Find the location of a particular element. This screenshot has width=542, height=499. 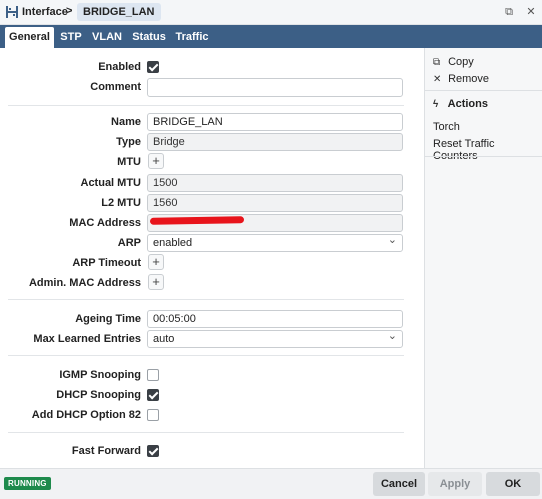

remove-action: ✕ Remove is located at coordinates (461, 79).